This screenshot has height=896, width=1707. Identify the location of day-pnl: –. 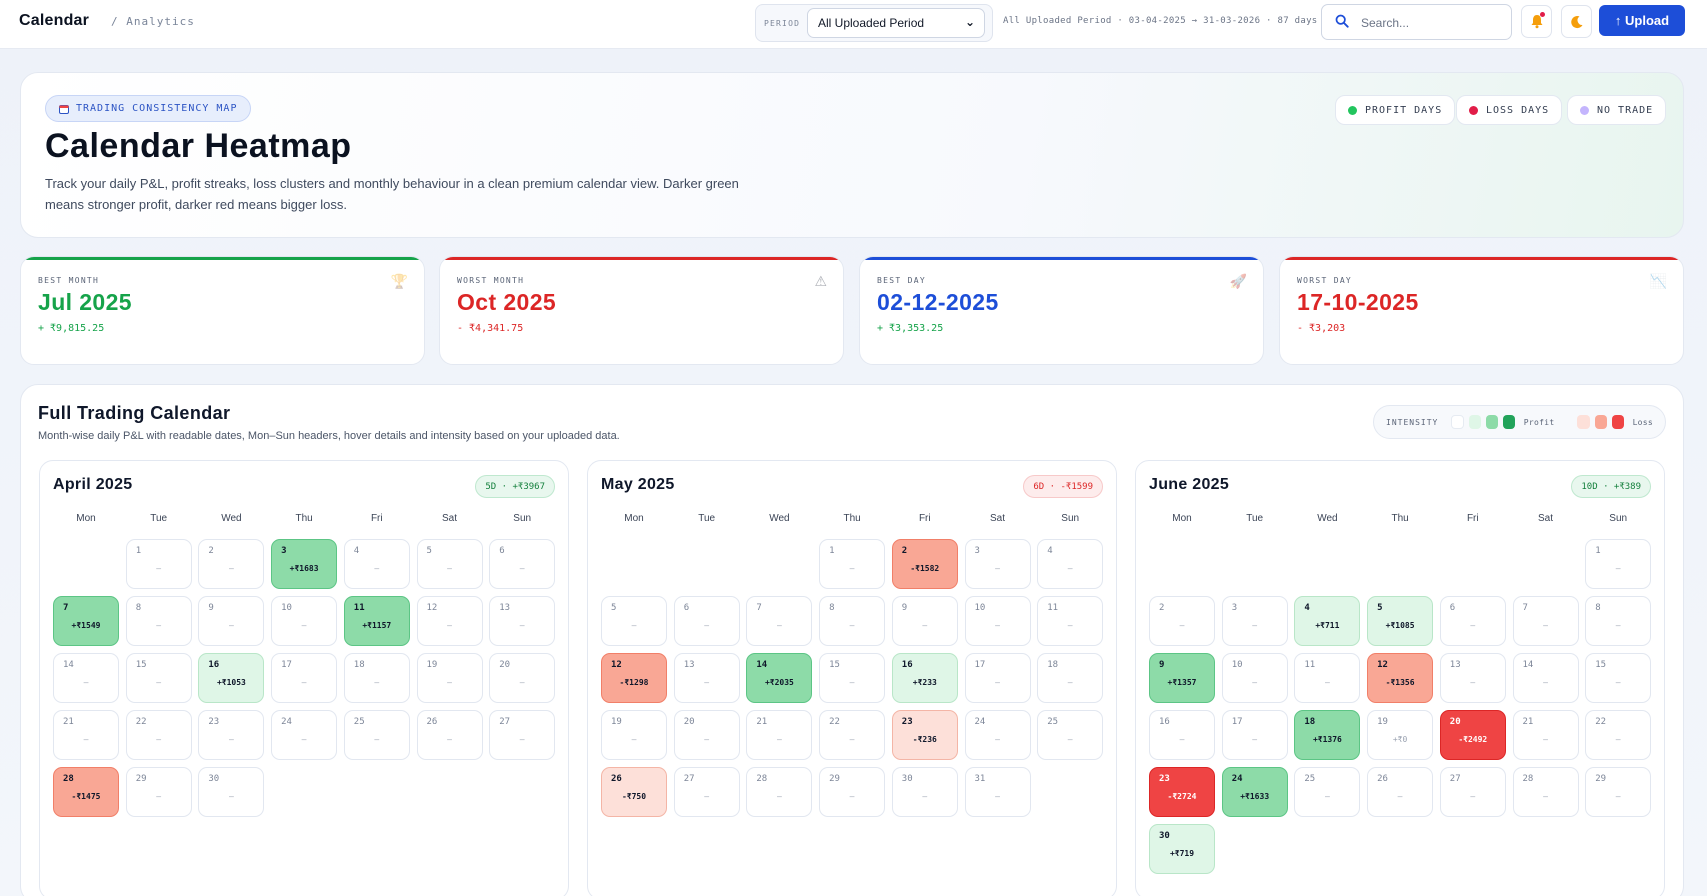
(449, 682).